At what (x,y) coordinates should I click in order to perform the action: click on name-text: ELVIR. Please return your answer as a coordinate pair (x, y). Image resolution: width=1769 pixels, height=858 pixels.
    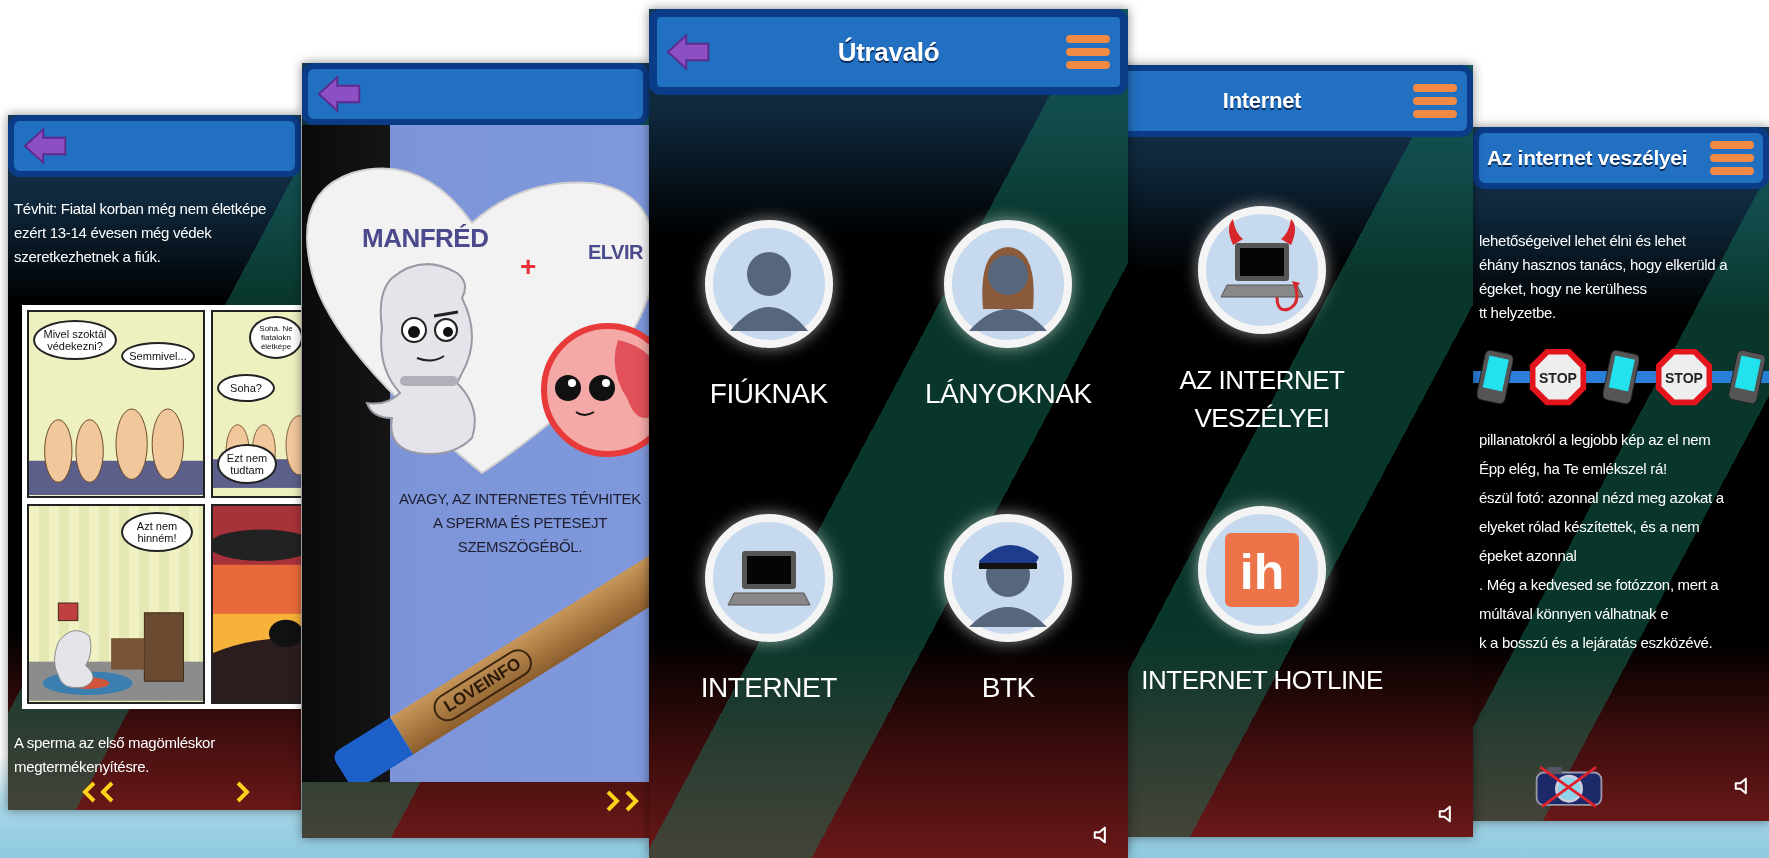
    Looking at the image, I should click on (615, 252).